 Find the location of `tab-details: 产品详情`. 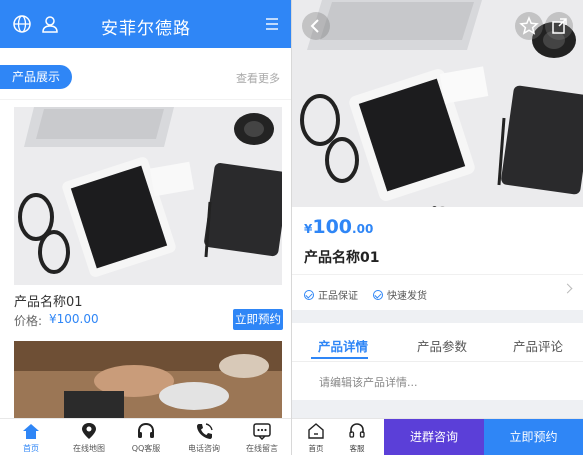

tab-details: 产品详情 is located at coordinates (343, 345).